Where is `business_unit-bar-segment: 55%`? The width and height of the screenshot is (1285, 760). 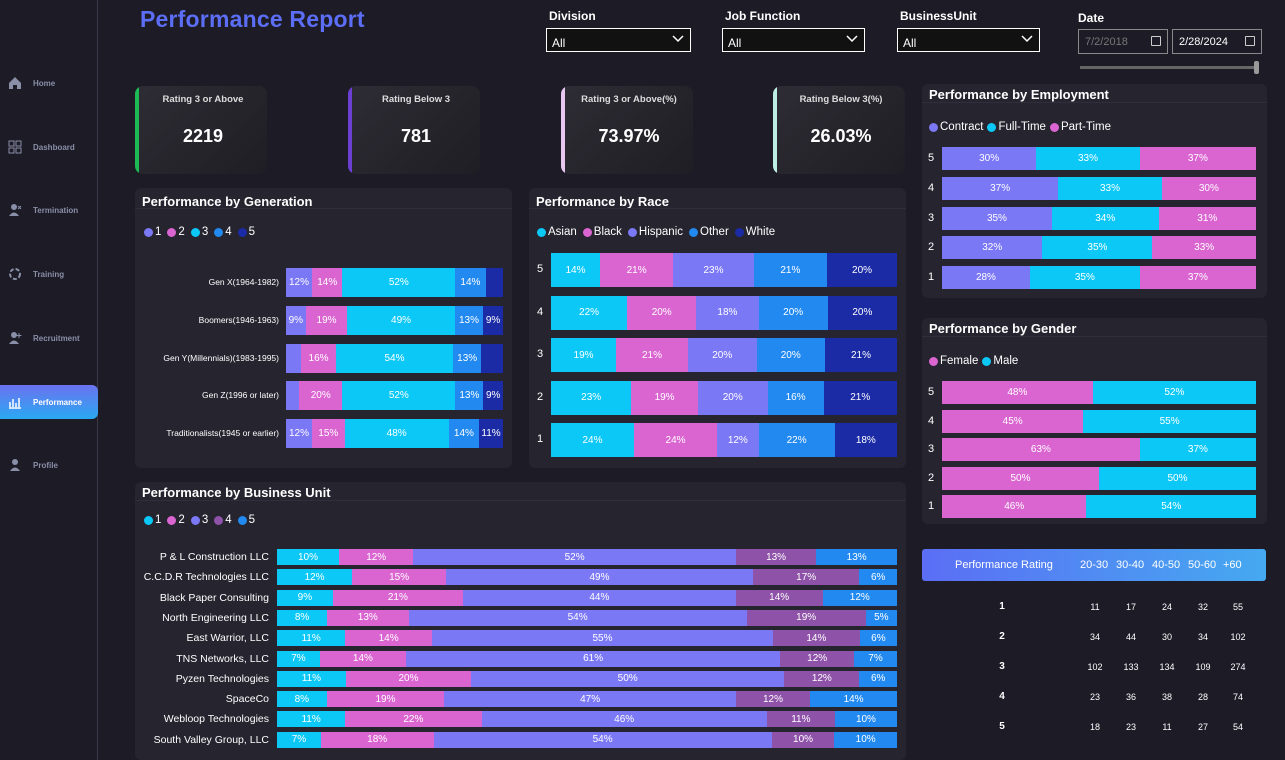
business_unit-bar-segment: 55% is located at coordinates (602, 638).